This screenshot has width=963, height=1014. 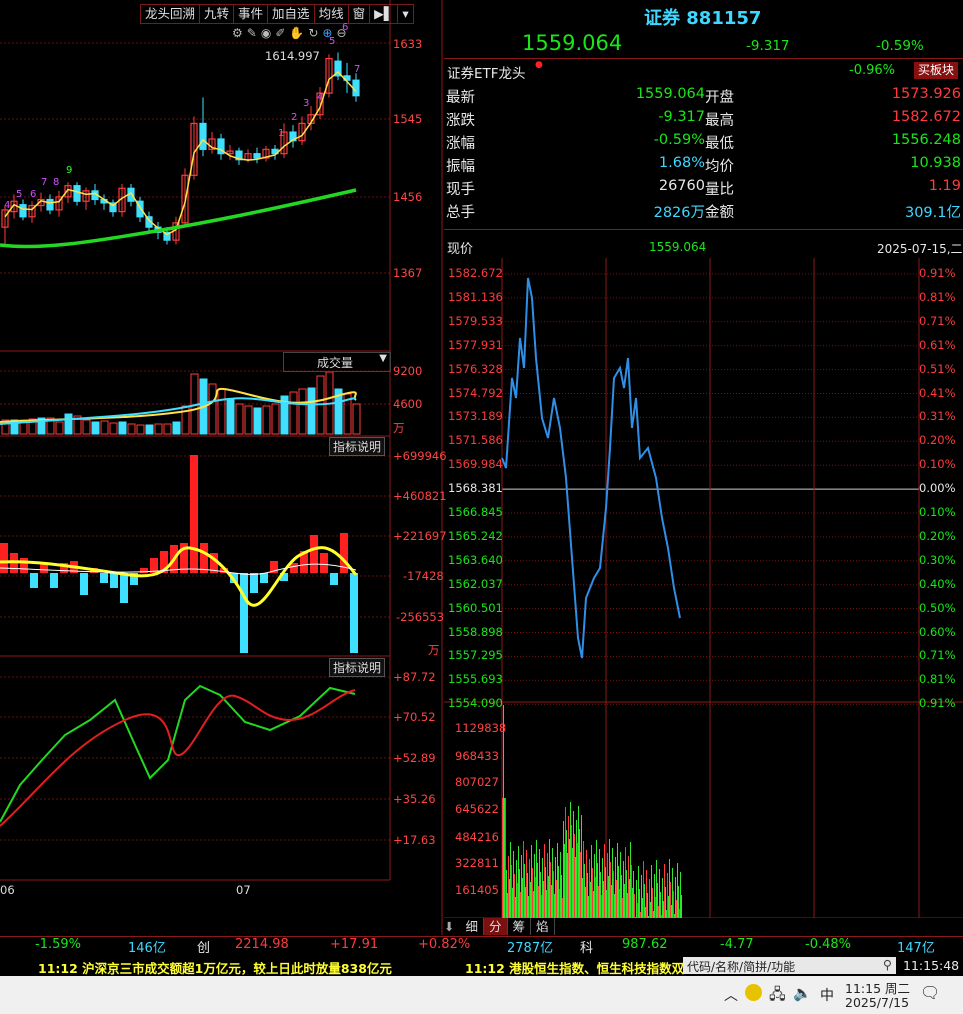 I want to click on peak-price-label: 1614.997, so click(x=292, y=56).